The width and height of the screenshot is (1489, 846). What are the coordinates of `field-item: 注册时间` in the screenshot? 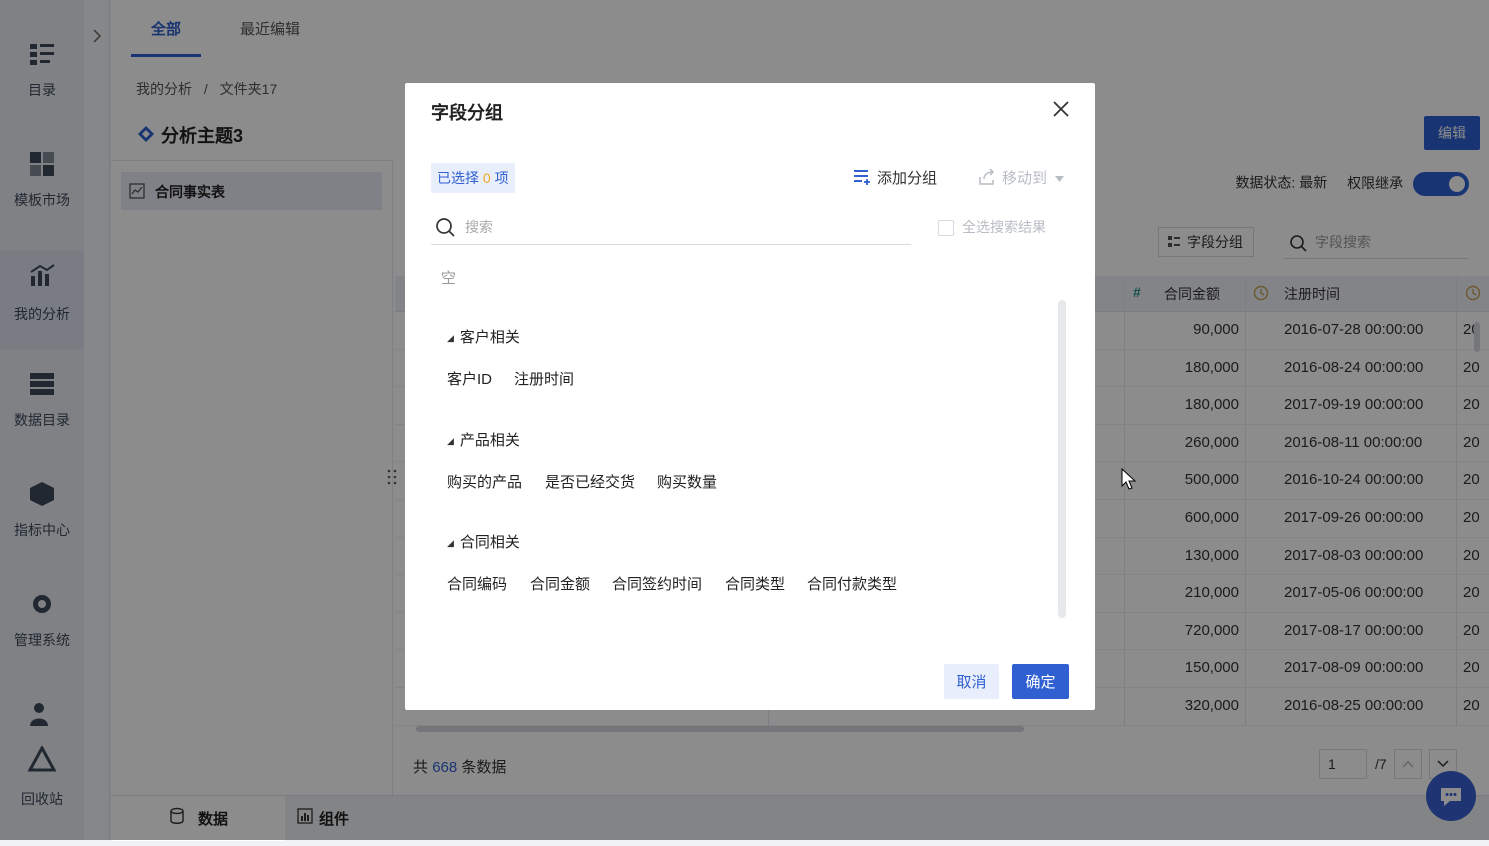 It's located at (544, 378).